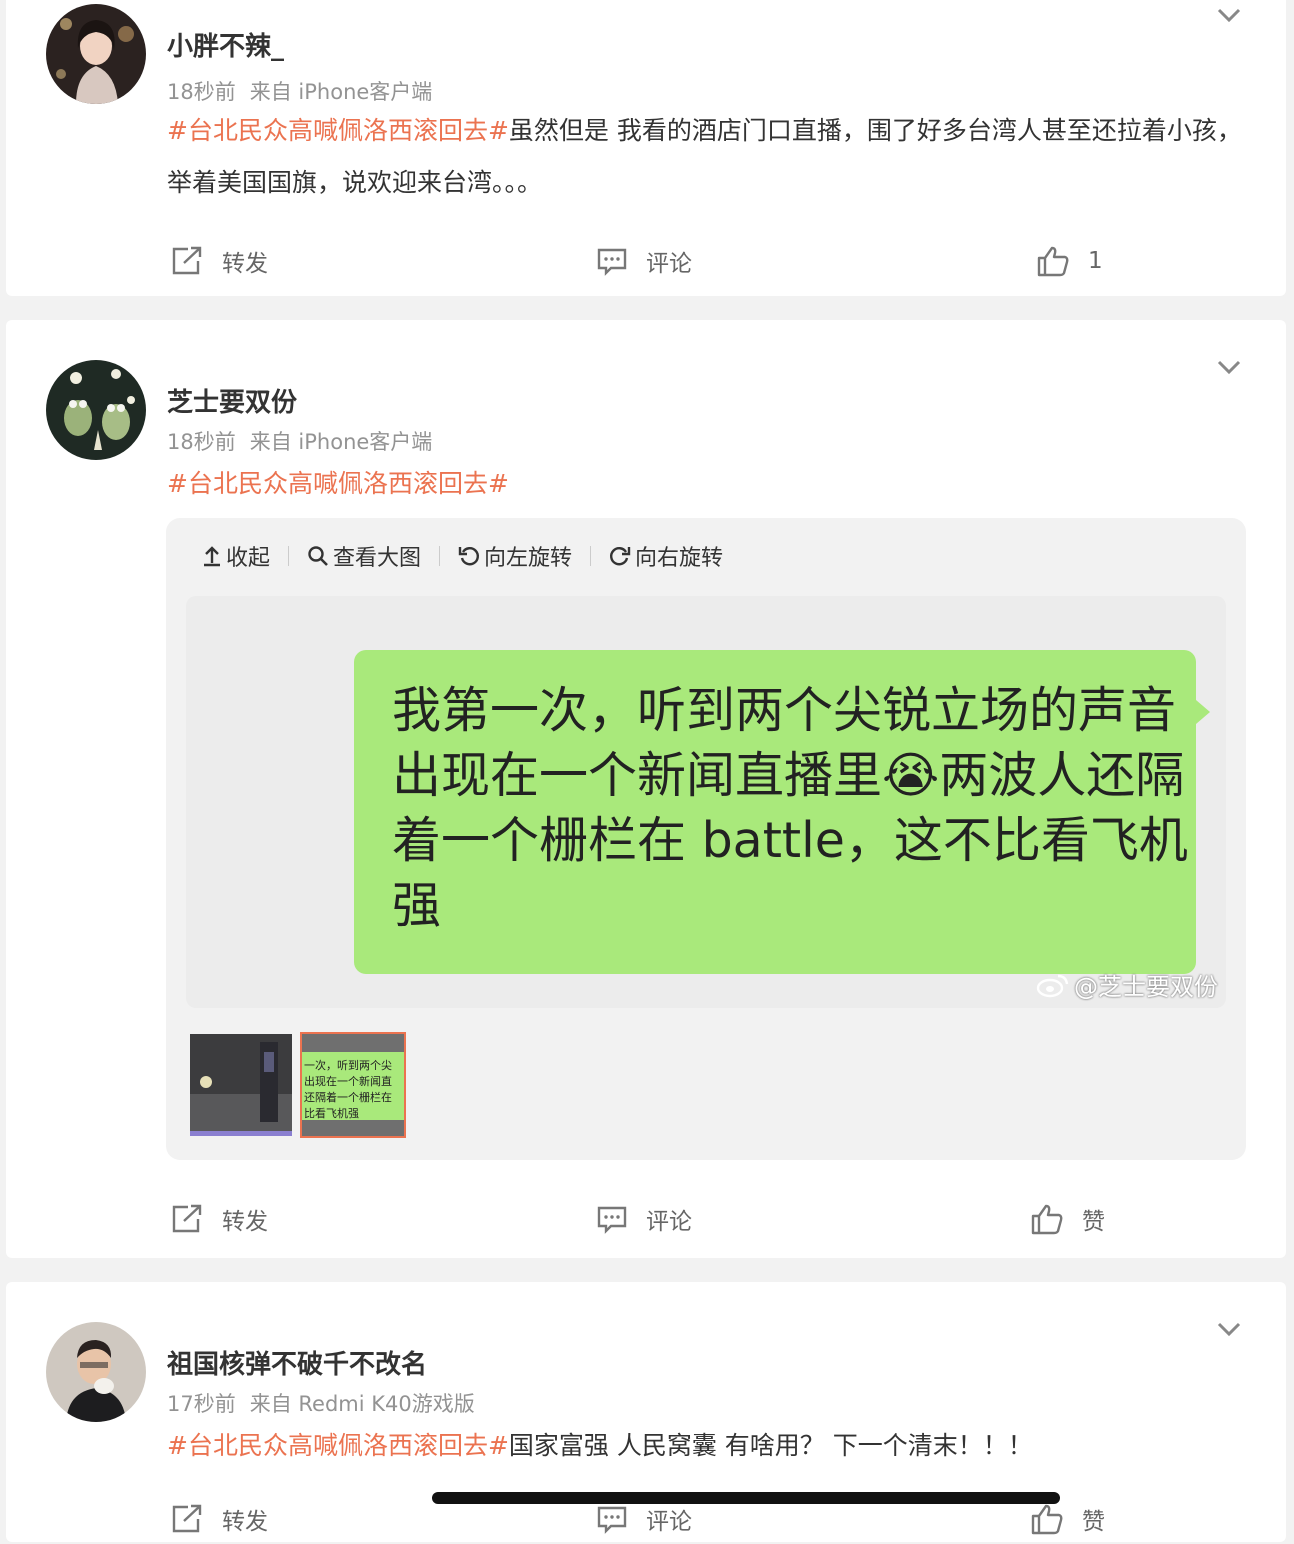  What do you see at coordinates (679, 558) in the screenshot?
I see `rotate-right-label: 向右旋转` at bounding box center [679, 558].